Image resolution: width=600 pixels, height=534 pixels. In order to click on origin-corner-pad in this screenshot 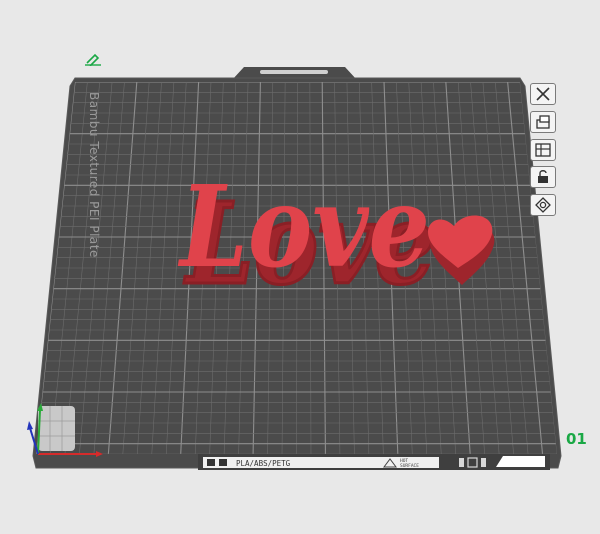, I will do `click(56, 428)`.